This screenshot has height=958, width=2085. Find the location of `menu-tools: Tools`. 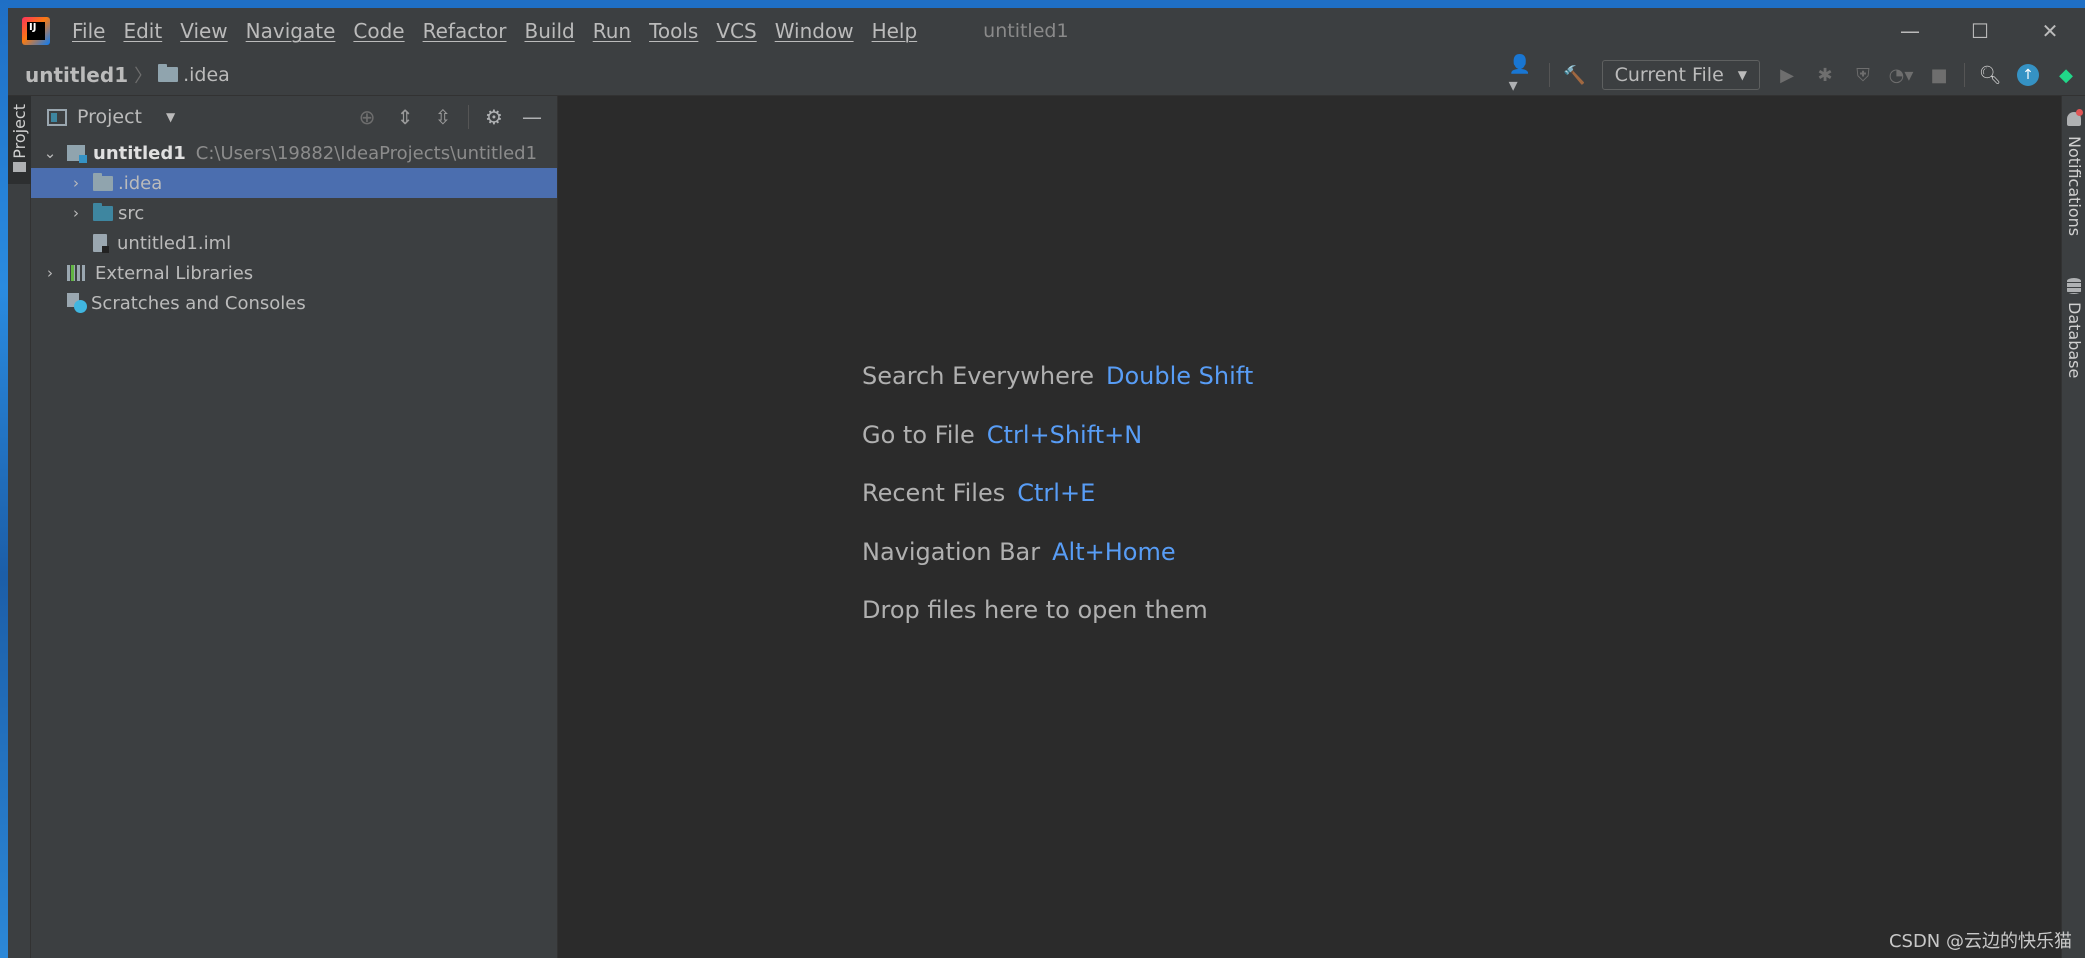

menu-tools: Tools is located at coordinates (673, 31).